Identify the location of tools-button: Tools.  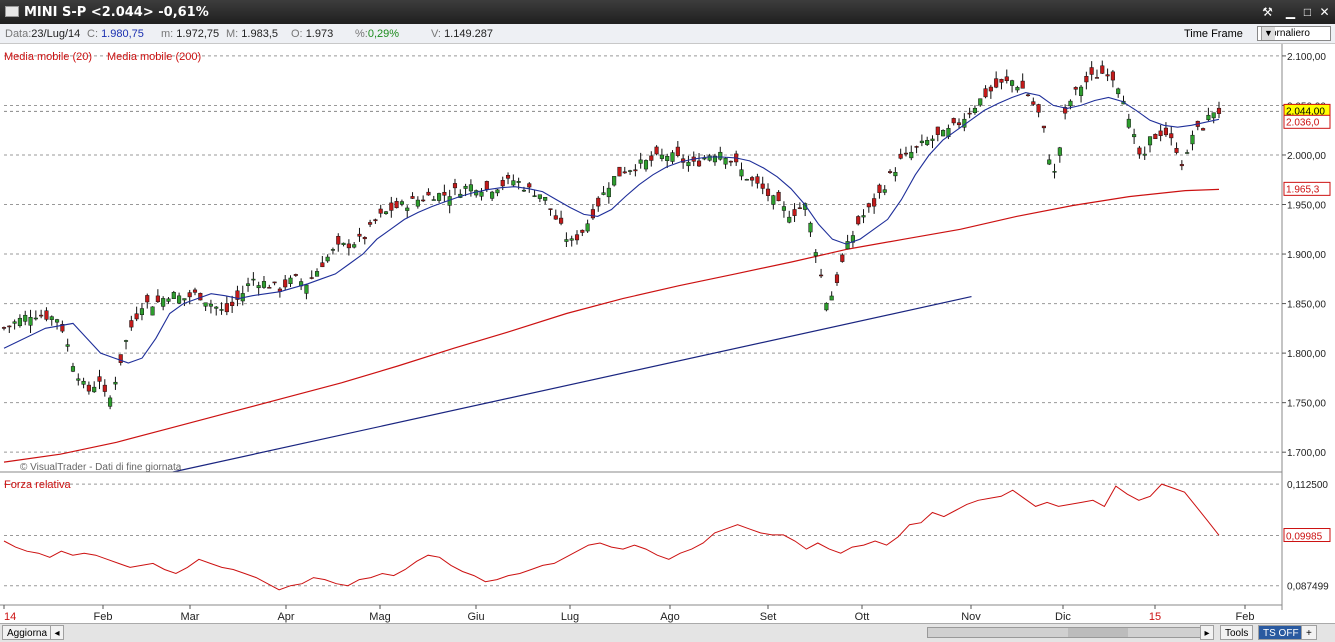
(1237, 632).